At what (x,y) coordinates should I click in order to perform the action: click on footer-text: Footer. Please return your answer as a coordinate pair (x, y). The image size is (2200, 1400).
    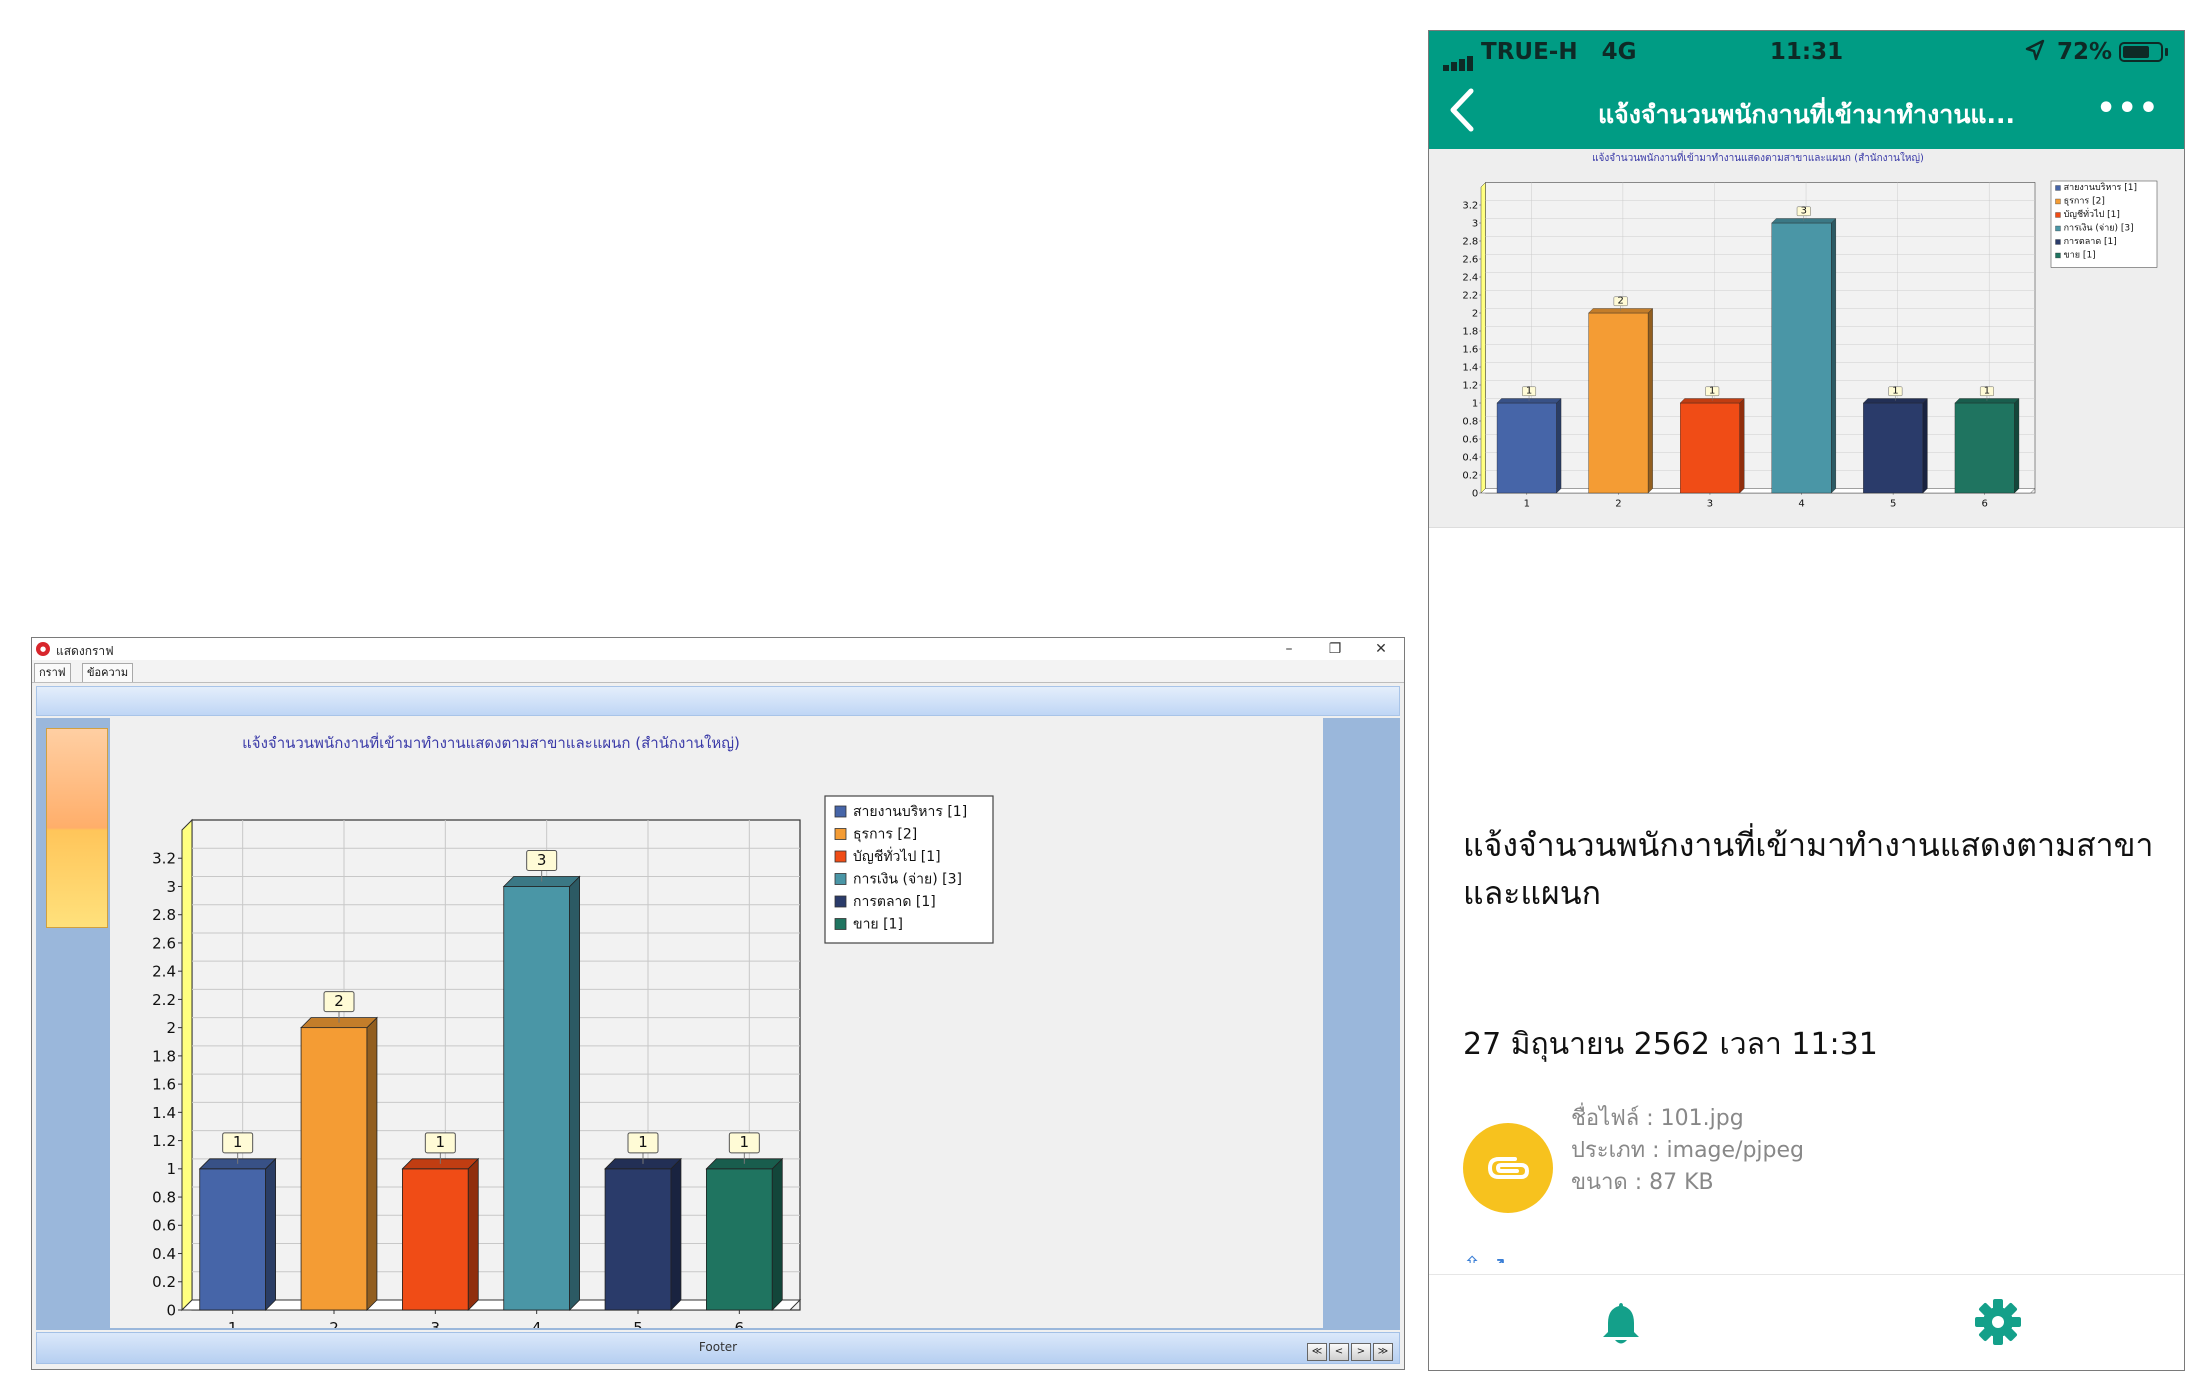
    Looking at the image, I should click on (718, 1347).